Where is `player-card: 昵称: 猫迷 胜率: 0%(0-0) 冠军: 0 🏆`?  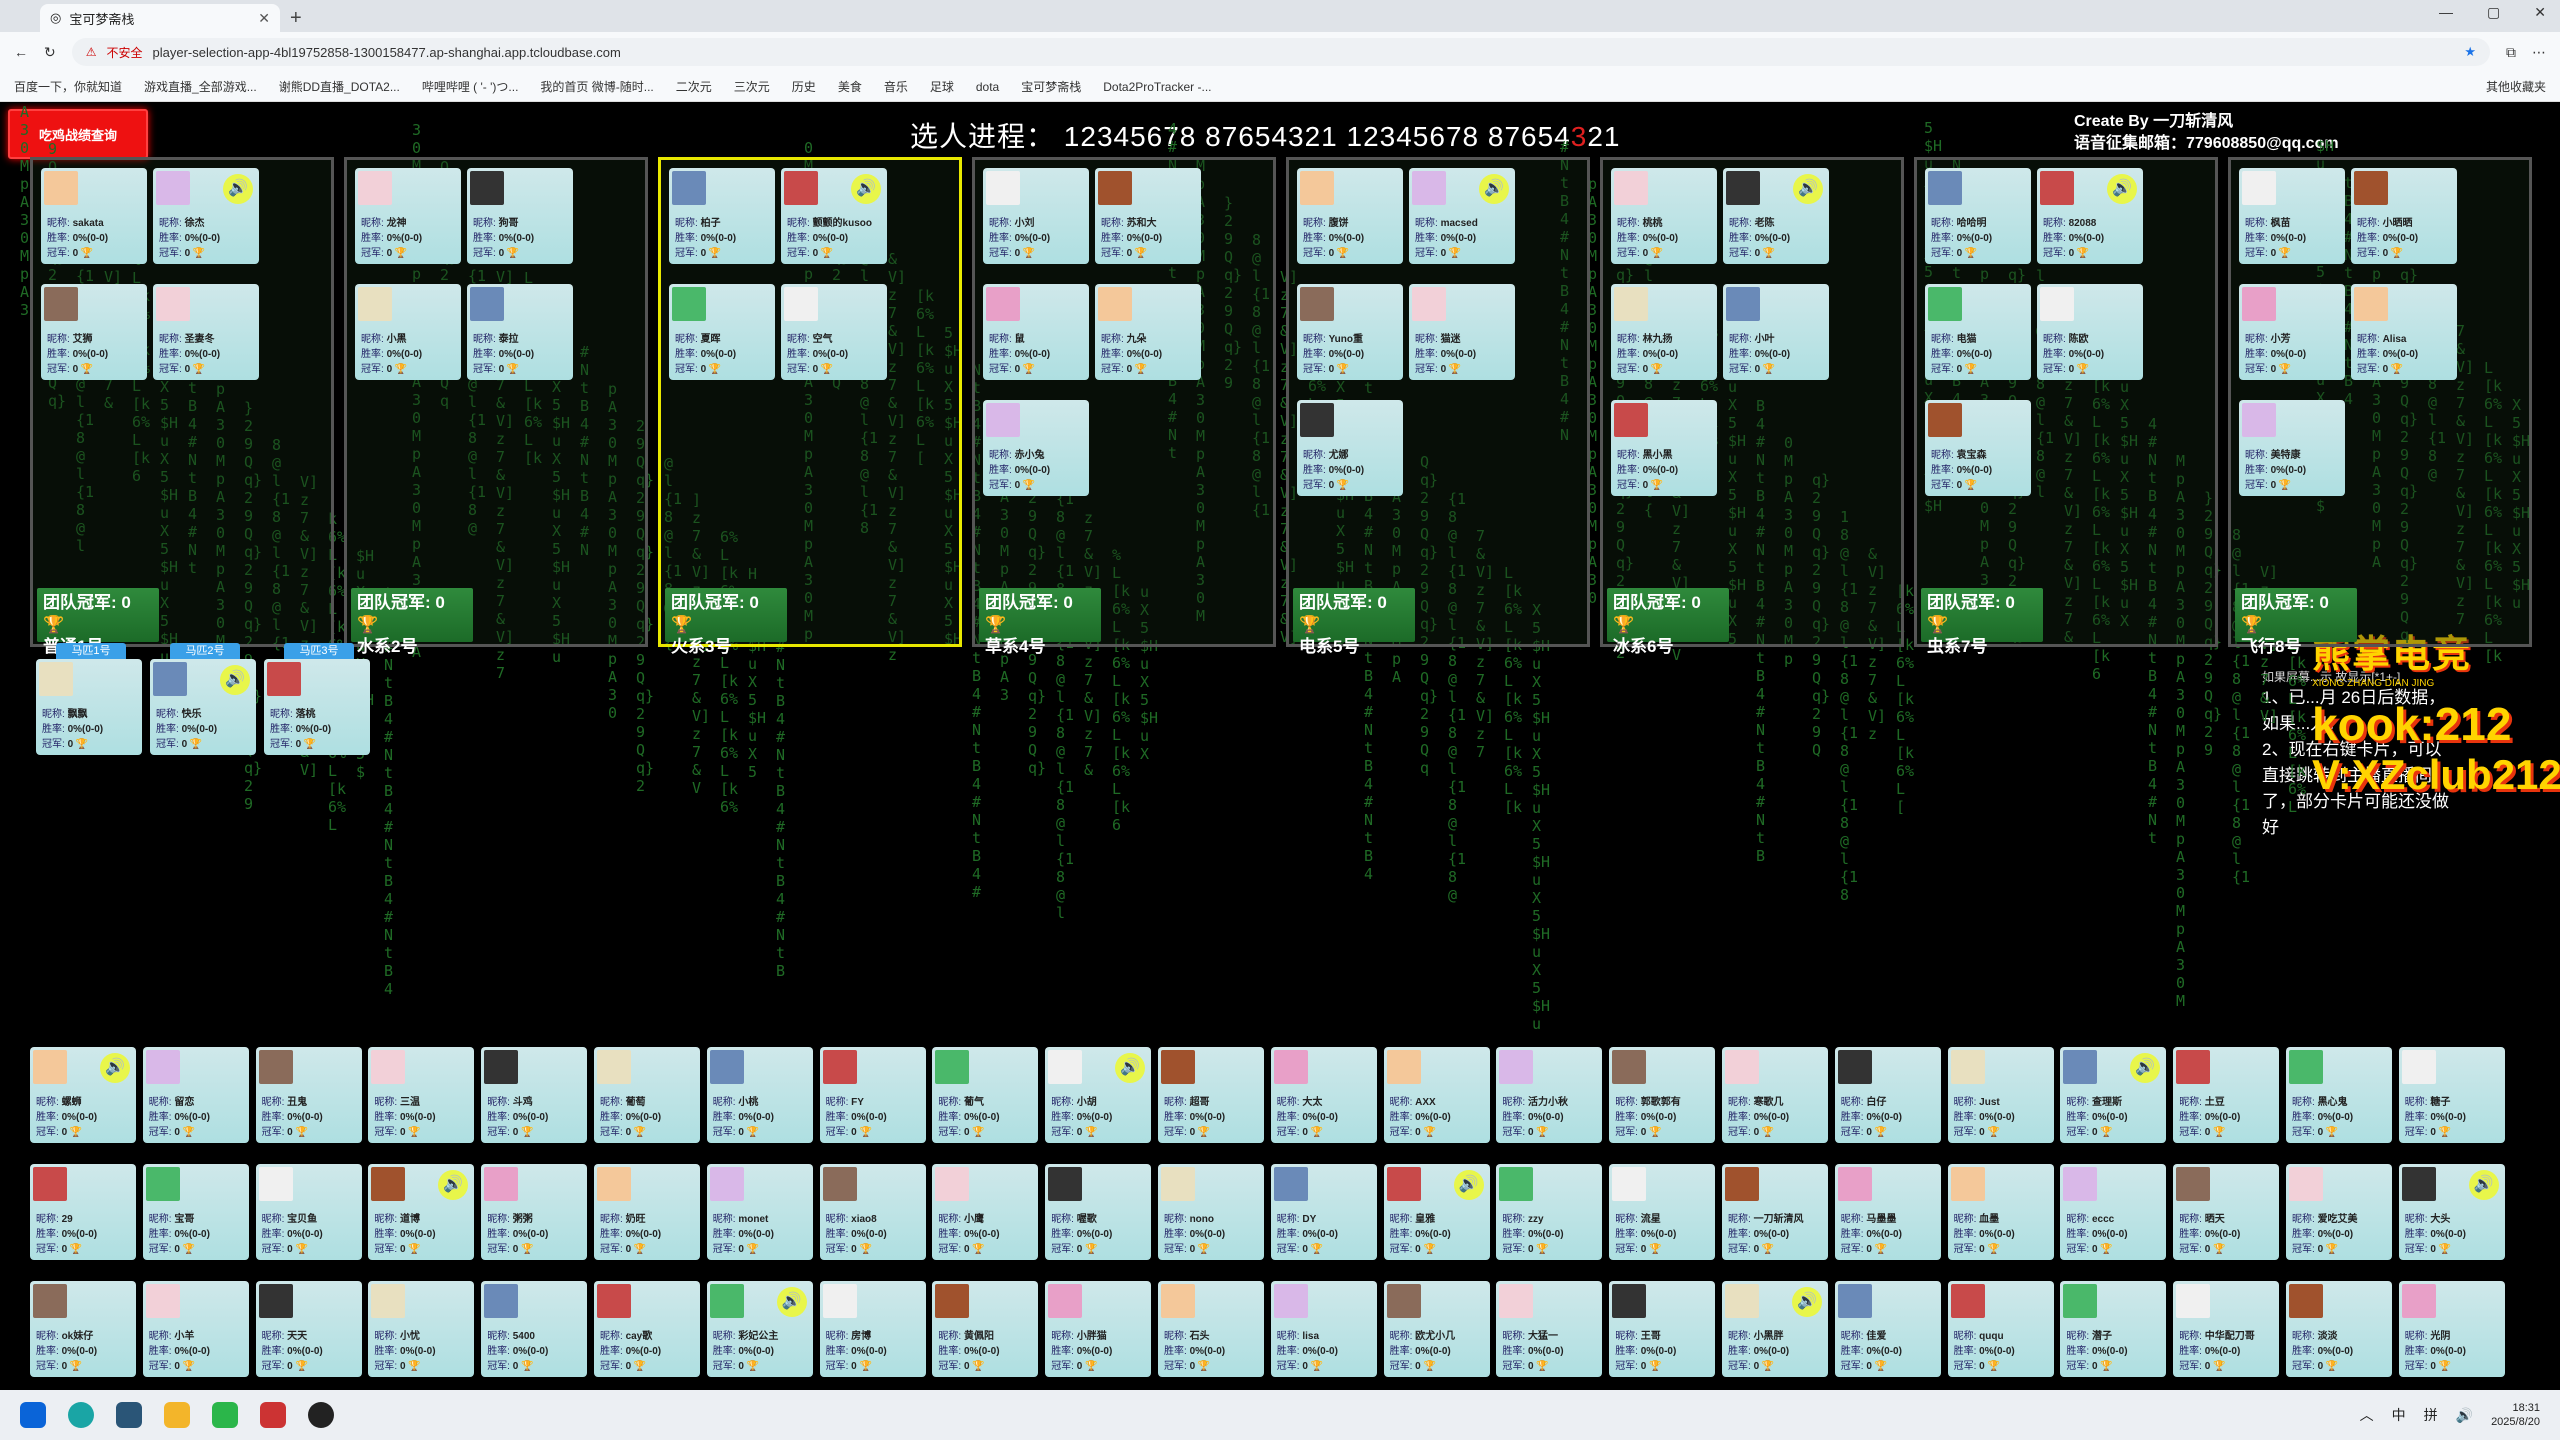 player-card: 昵称: 猫迷 胜率: 0%(0-0) 冠军: 0 🏆 is located at coordinates (1462, 332).